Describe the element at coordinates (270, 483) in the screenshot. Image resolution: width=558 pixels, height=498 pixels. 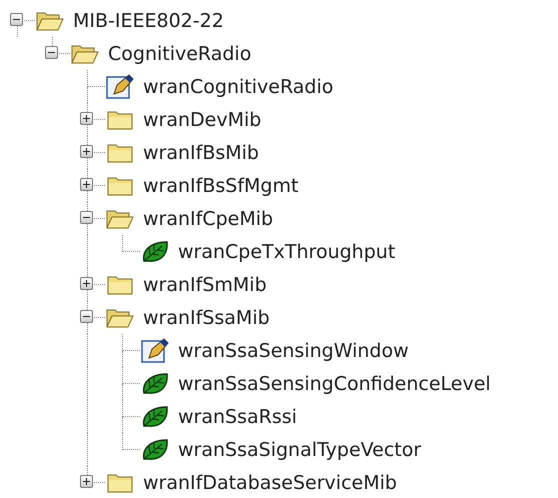
I see `tree-node-label: wranIfDatabaseServiceMib` at that location.